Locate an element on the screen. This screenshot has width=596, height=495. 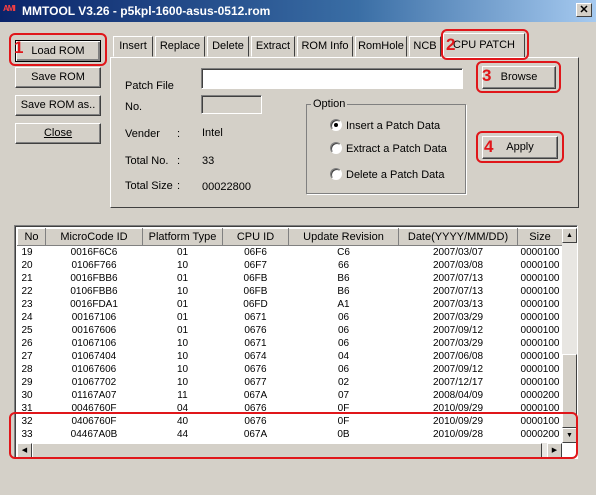
table-cell: 2007/06/08 is located at coordinates (458, 356).